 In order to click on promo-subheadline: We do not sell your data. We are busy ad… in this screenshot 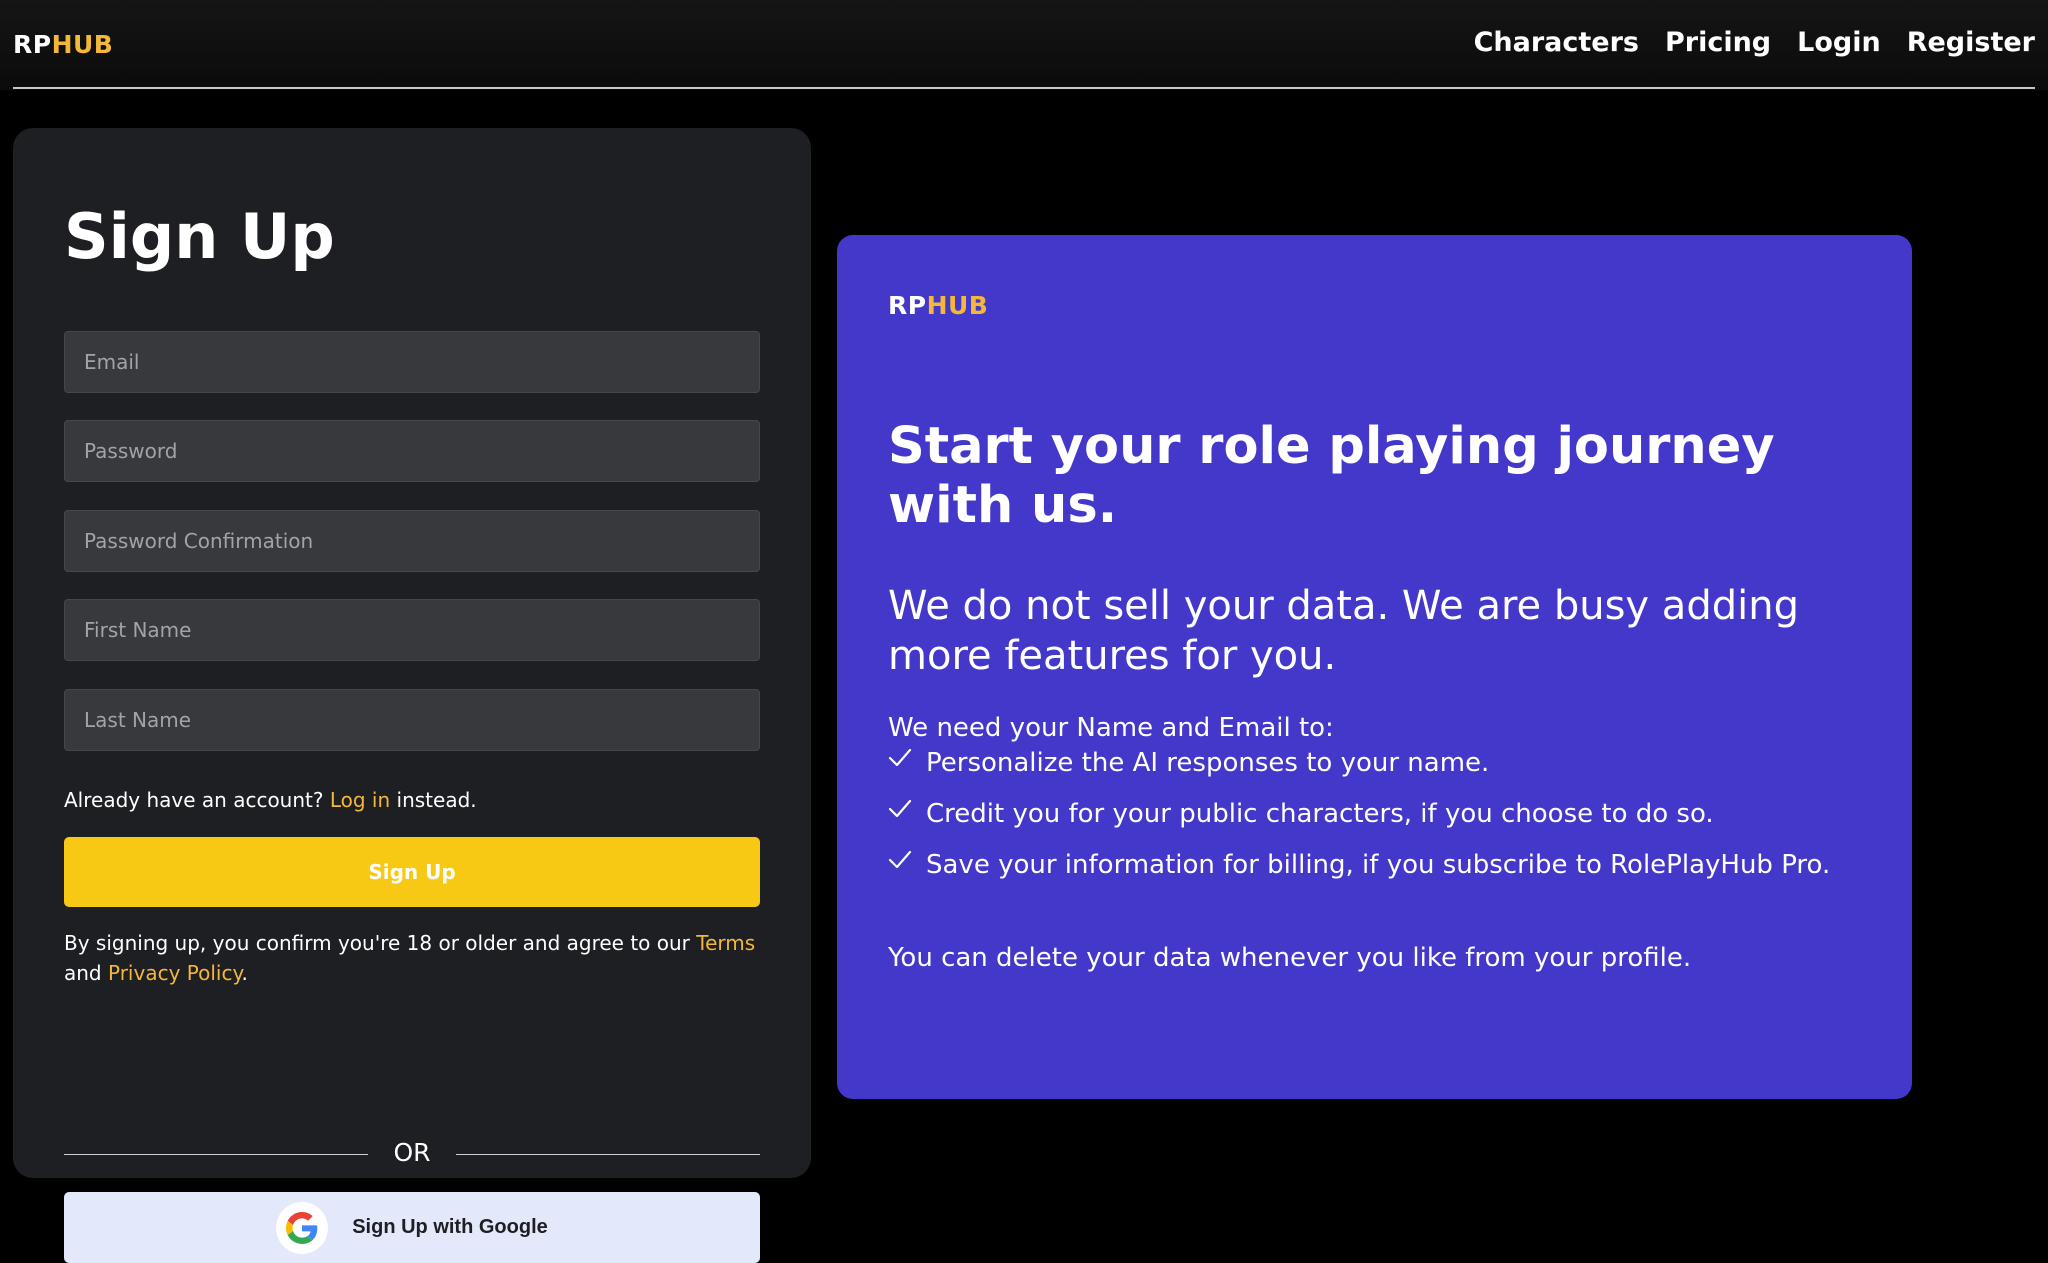, I will do `click(1343, 631)`.